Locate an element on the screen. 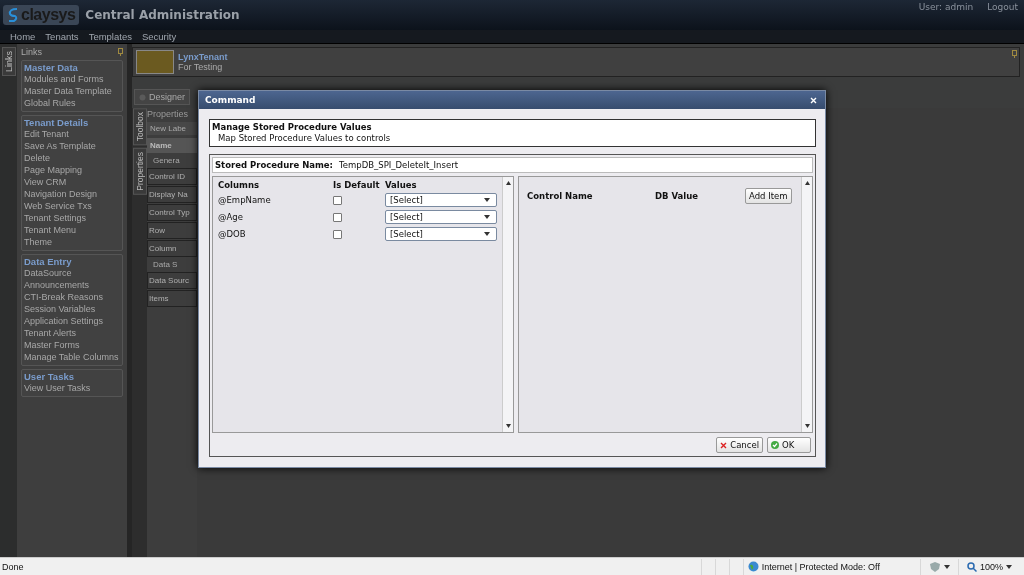 This screenshot has width=1024, height=575. property-cell: Control Typ is located at coordinates (172, 212).